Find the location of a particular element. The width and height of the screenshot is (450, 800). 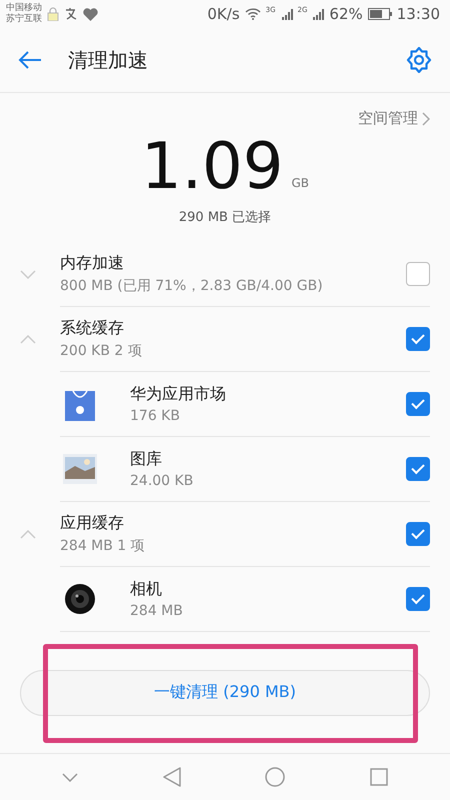

category-title: 系统缓存 is located at coordinates (92, 329).